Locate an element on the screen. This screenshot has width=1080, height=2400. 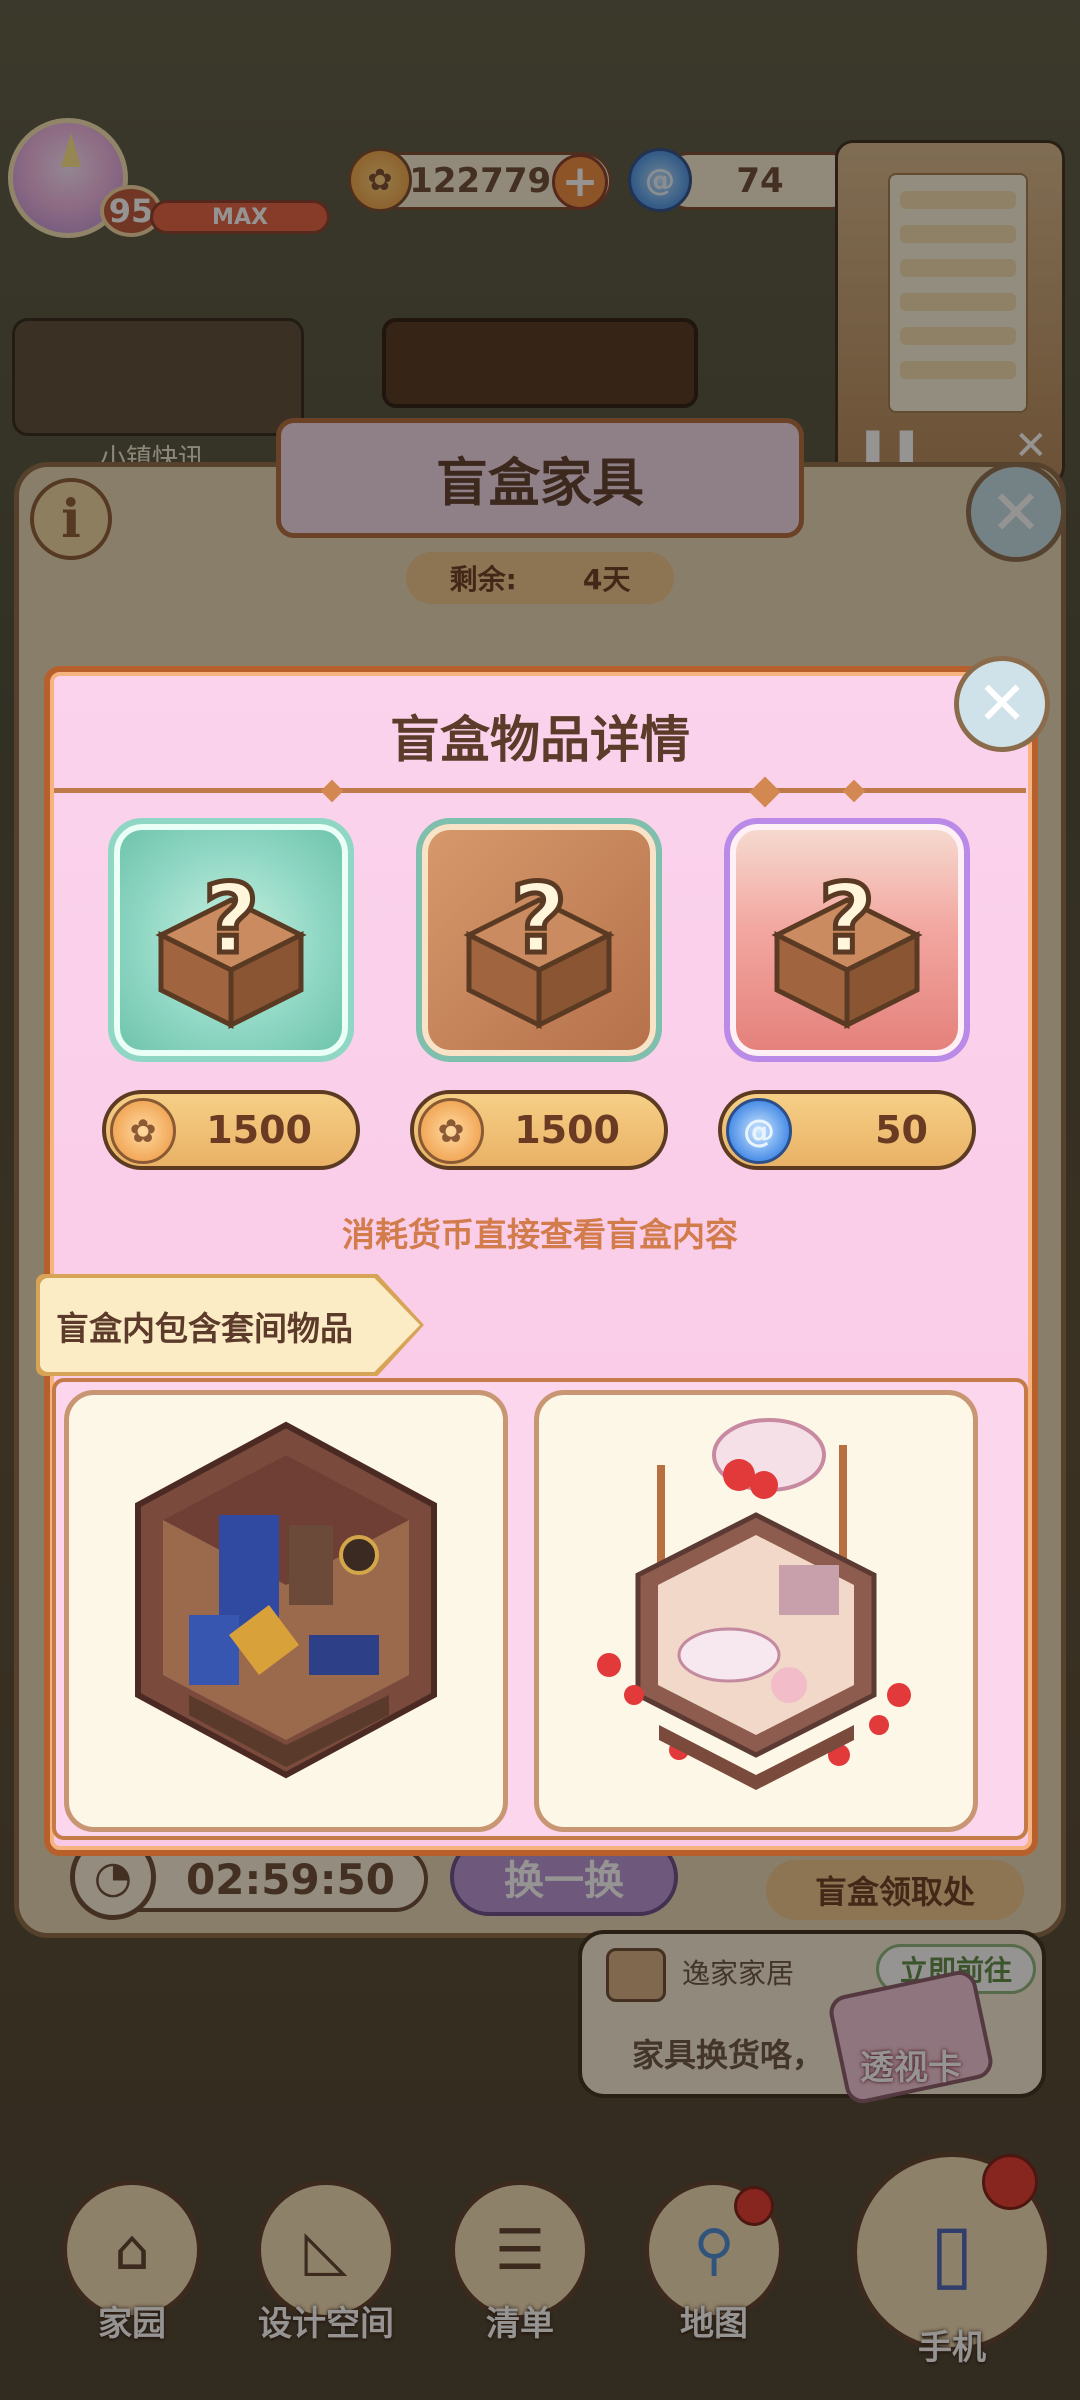
dessert-room-suite-icon is located at coordinates (754, 1604).